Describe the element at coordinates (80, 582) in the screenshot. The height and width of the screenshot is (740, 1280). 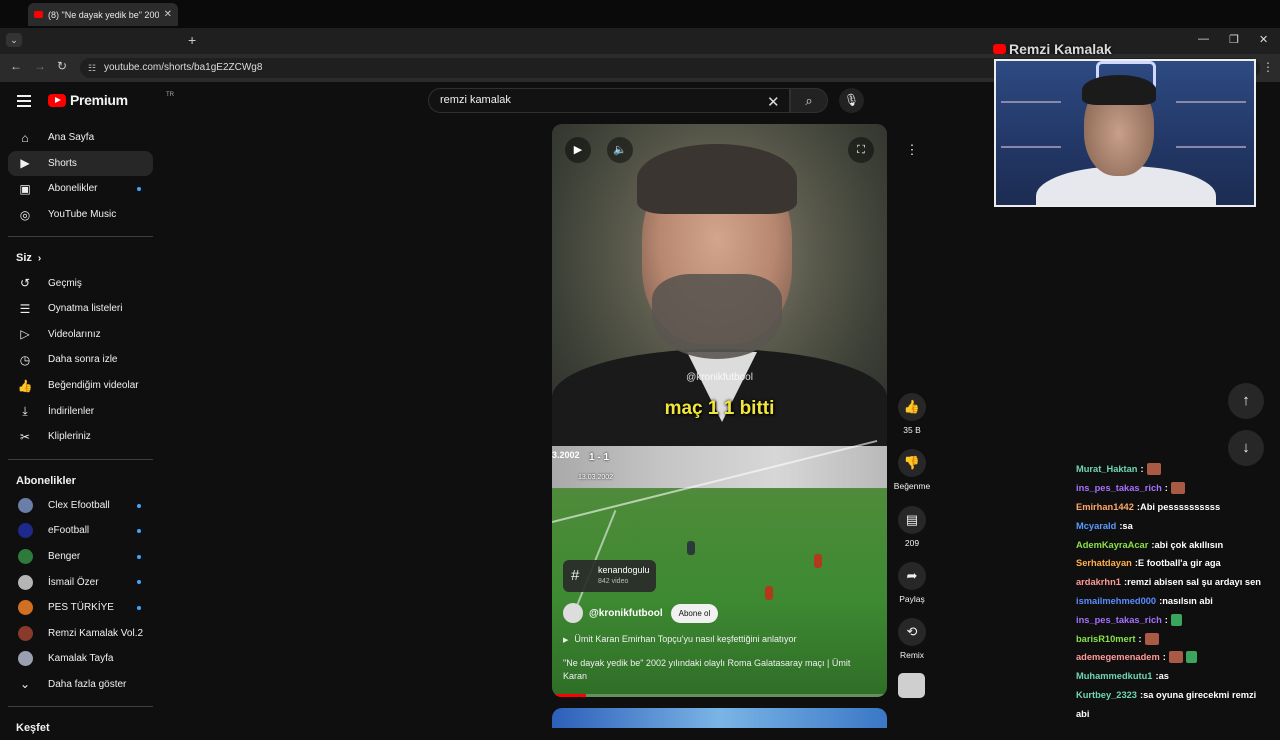
I see `sidebar-sub-channel: İsmail Özer` at that location.